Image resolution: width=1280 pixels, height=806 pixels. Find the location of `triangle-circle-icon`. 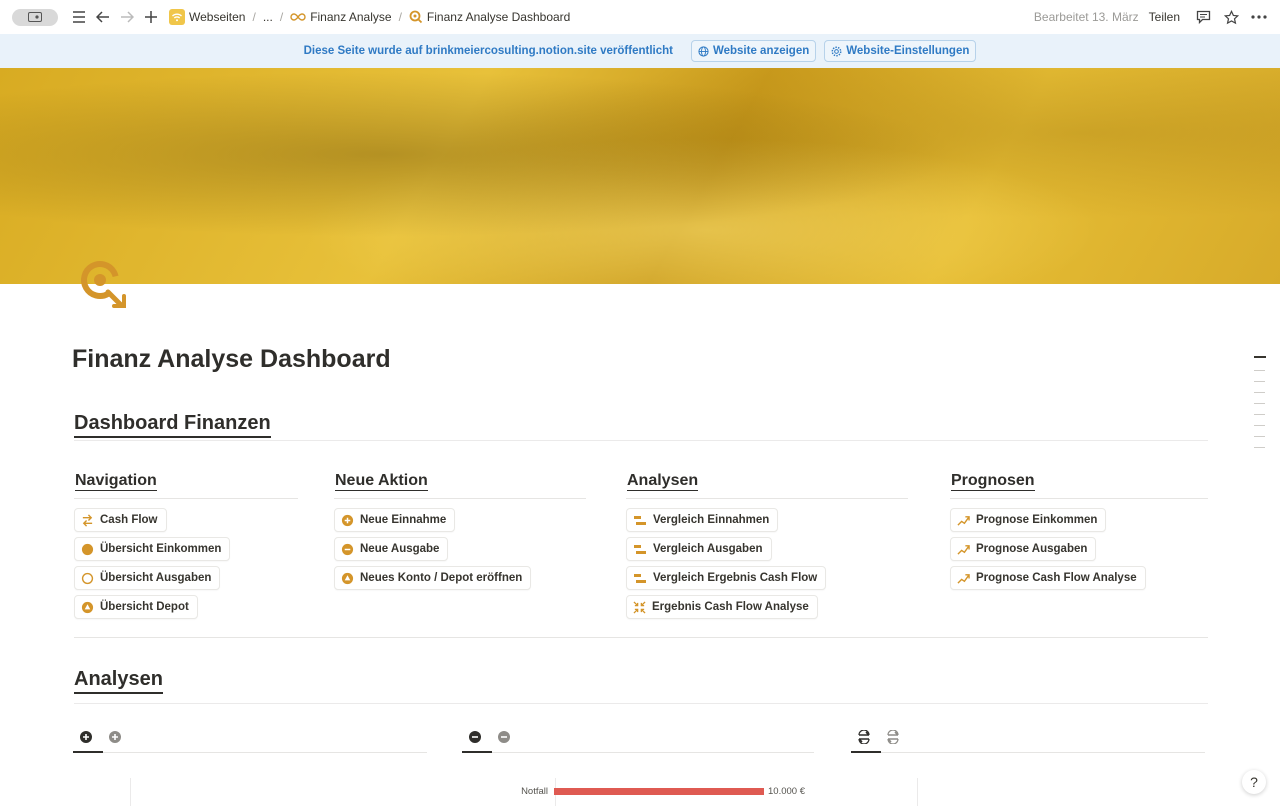

triangle-circle-icon is located at coordinates (87, 607).